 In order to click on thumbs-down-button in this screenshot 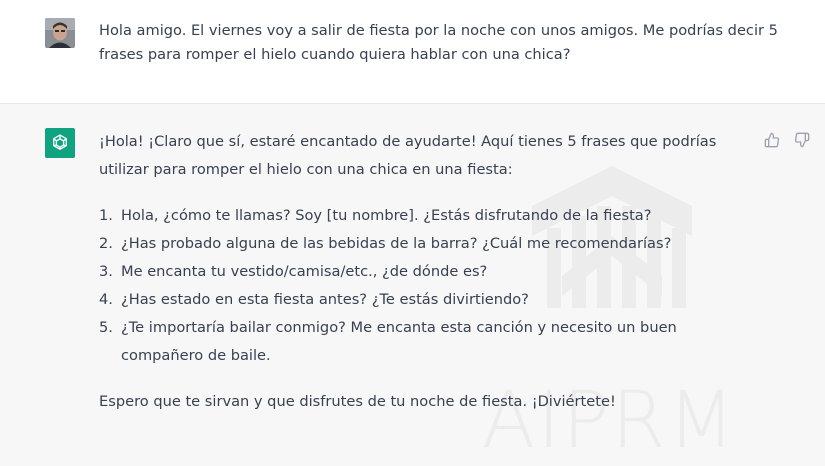, I will do `click(803, 141)`.